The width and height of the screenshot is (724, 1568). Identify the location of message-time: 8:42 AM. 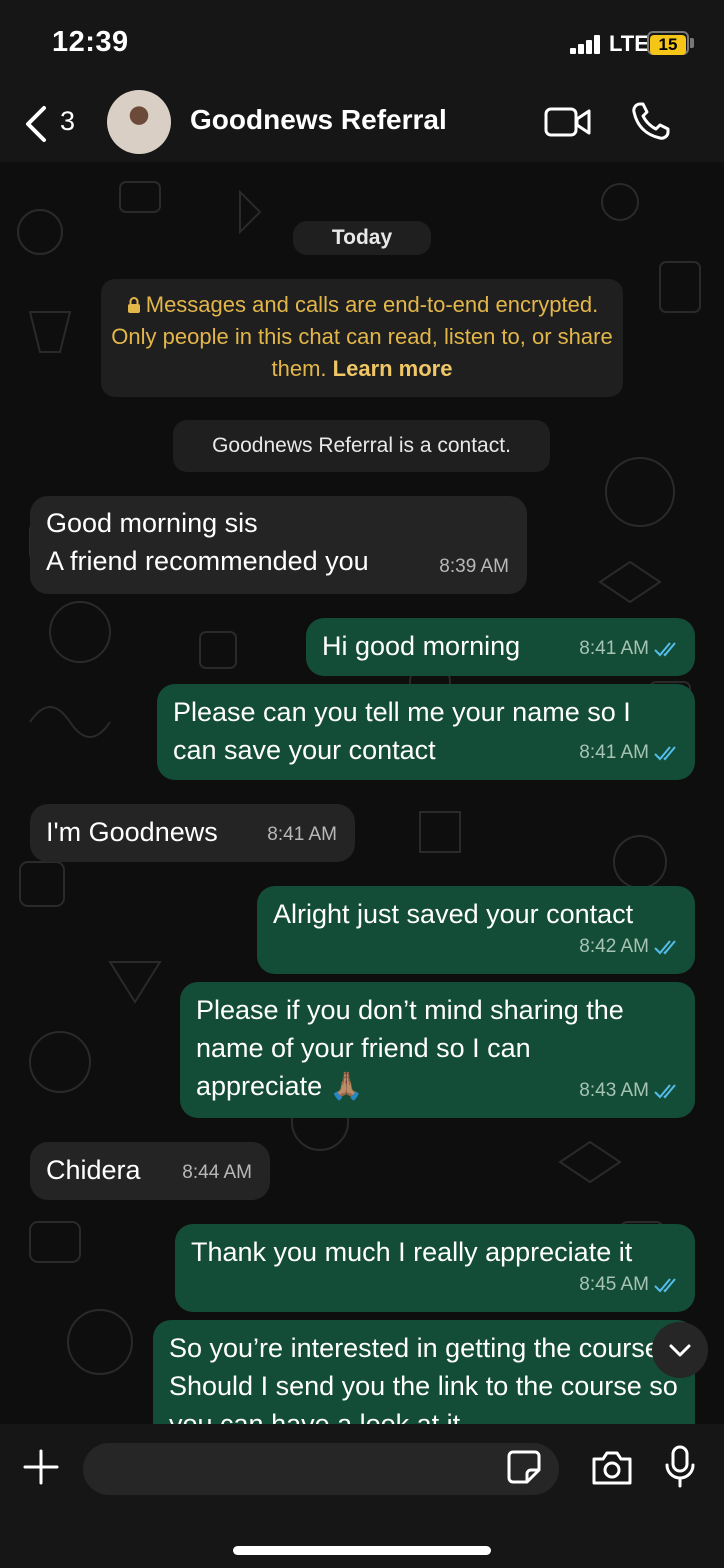
(630, 947).